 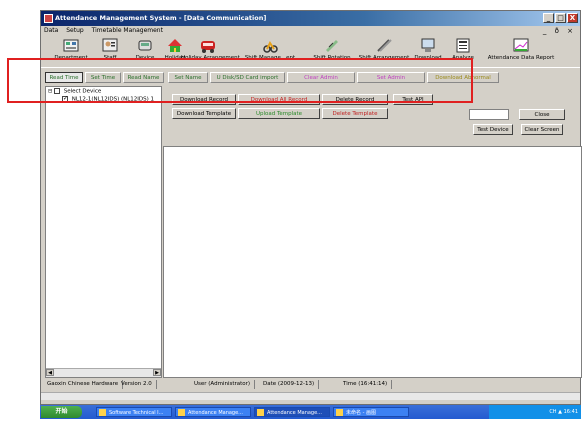 I want to click on staff-icon, so click(x=110, y=45).